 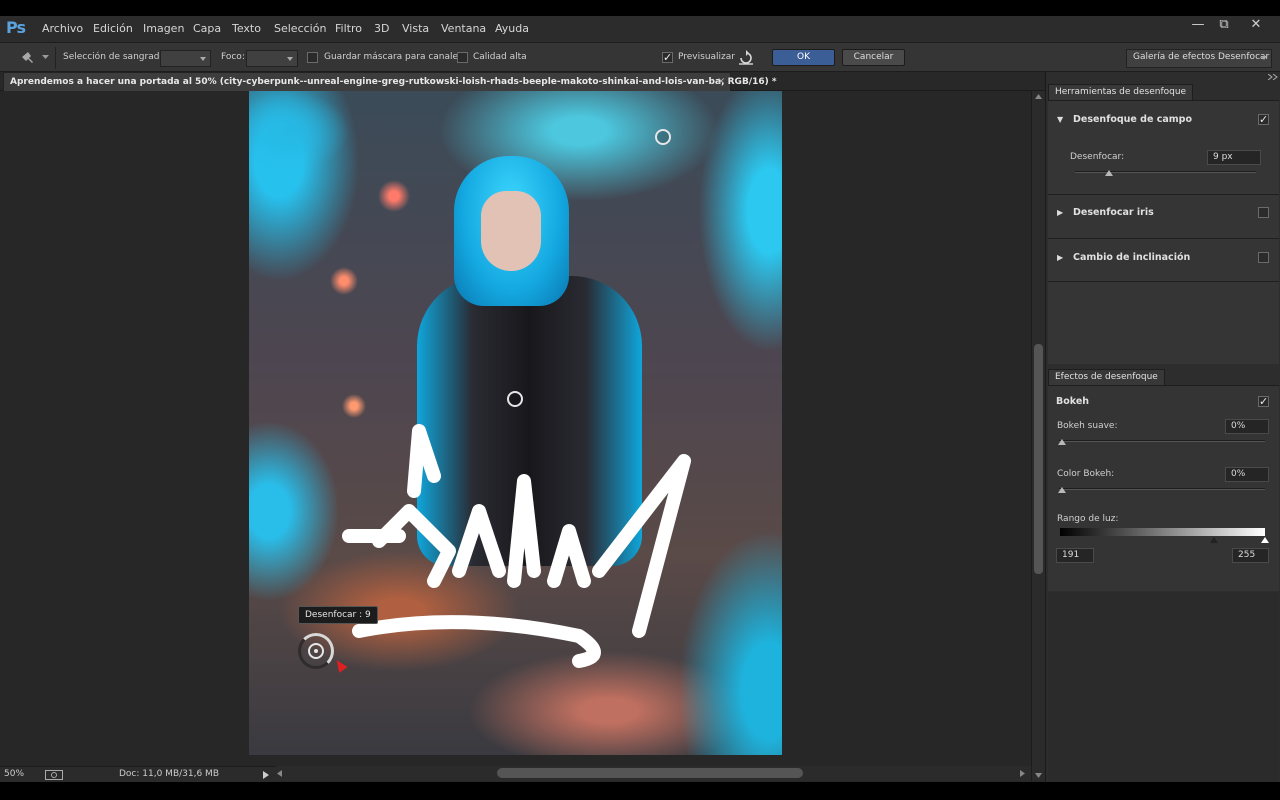 I want to click on blur-tools-panel-tab: Herramientas de desenfoque, so click(x=1121, y=92).